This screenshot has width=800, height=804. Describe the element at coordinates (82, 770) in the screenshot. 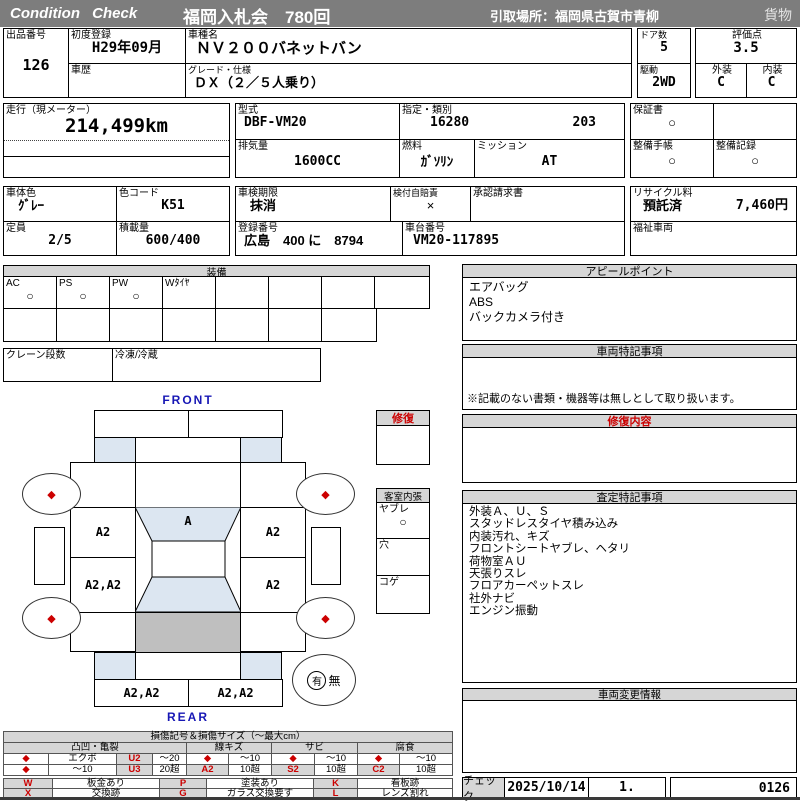

I see `legend-cell: ～10` at that location.